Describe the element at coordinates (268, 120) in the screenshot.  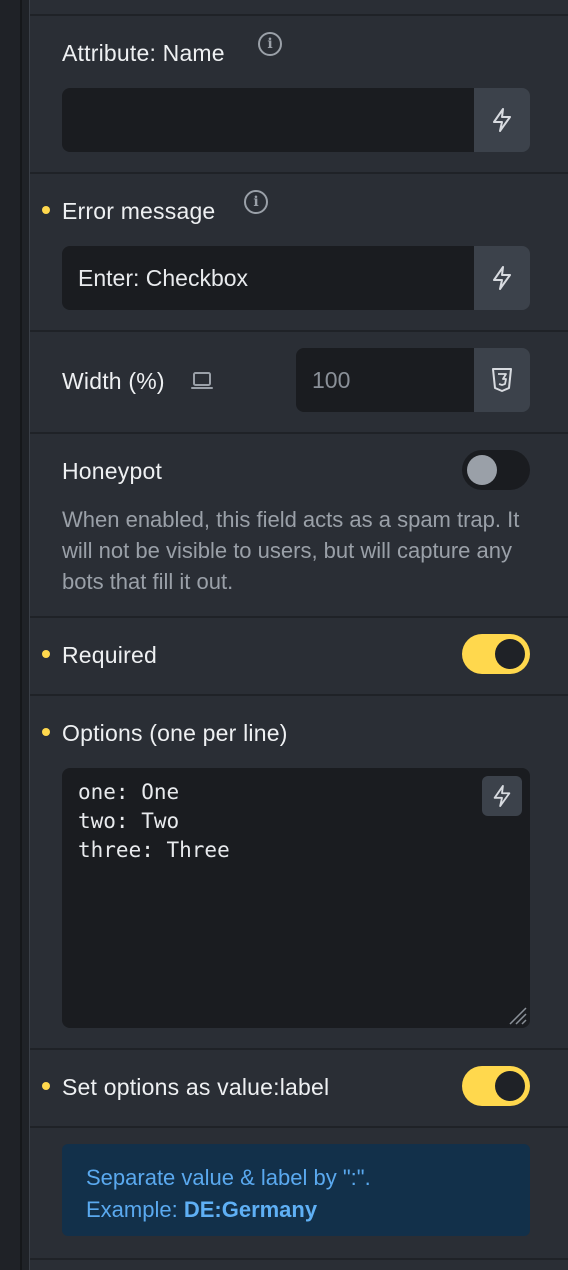
I see `attribute-name-input` at that location.